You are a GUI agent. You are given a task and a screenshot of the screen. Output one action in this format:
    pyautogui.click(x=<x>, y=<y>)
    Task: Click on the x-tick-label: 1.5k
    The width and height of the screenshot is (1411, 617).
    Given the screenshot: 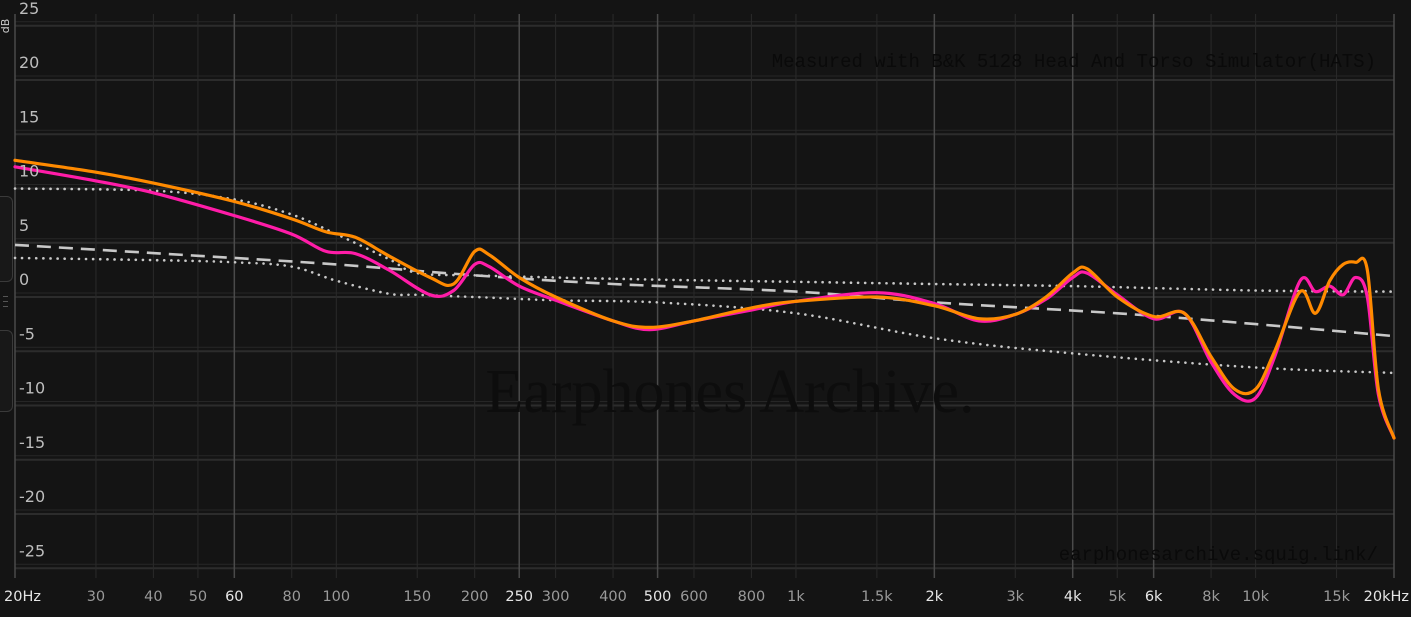 What is the action you would take?
    pyautogui.click(x=877, y=597)
    